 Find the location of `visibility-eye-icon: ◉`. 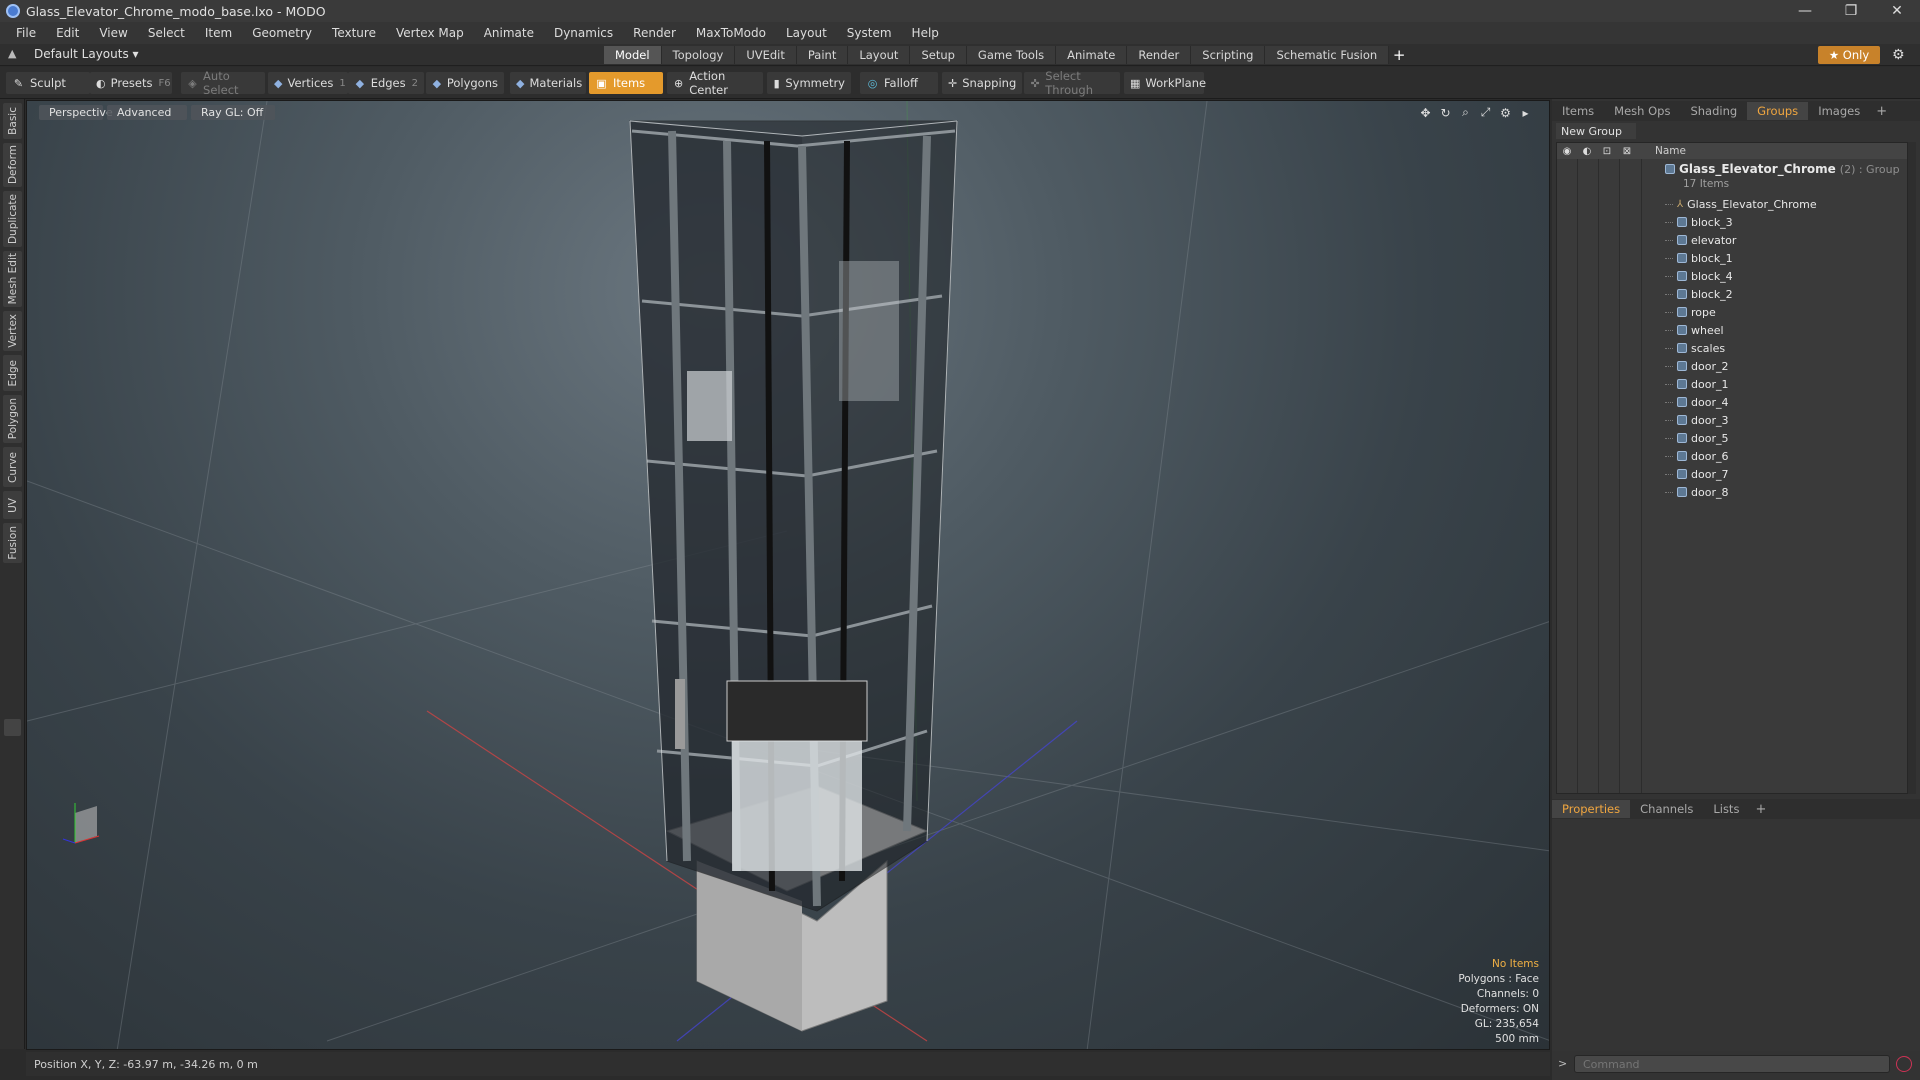

visibility-eye-icon: ◉ is located at coordinates (1567, 151).